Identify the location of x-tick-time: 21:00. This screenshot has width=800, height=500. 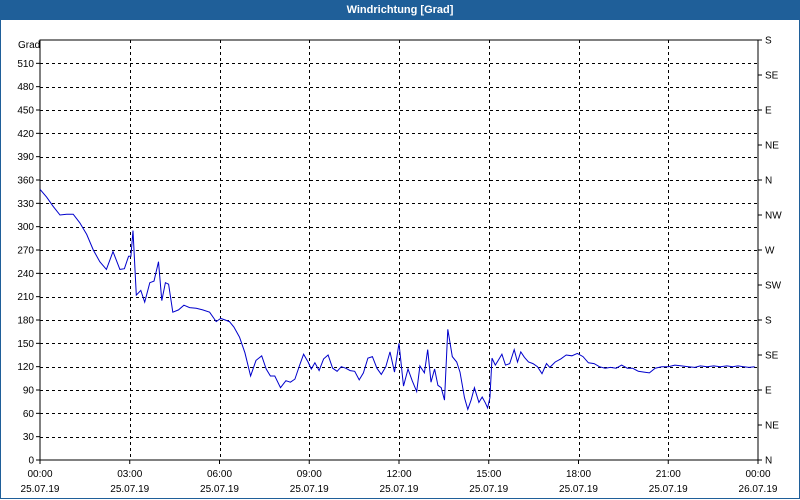
(668, 474).